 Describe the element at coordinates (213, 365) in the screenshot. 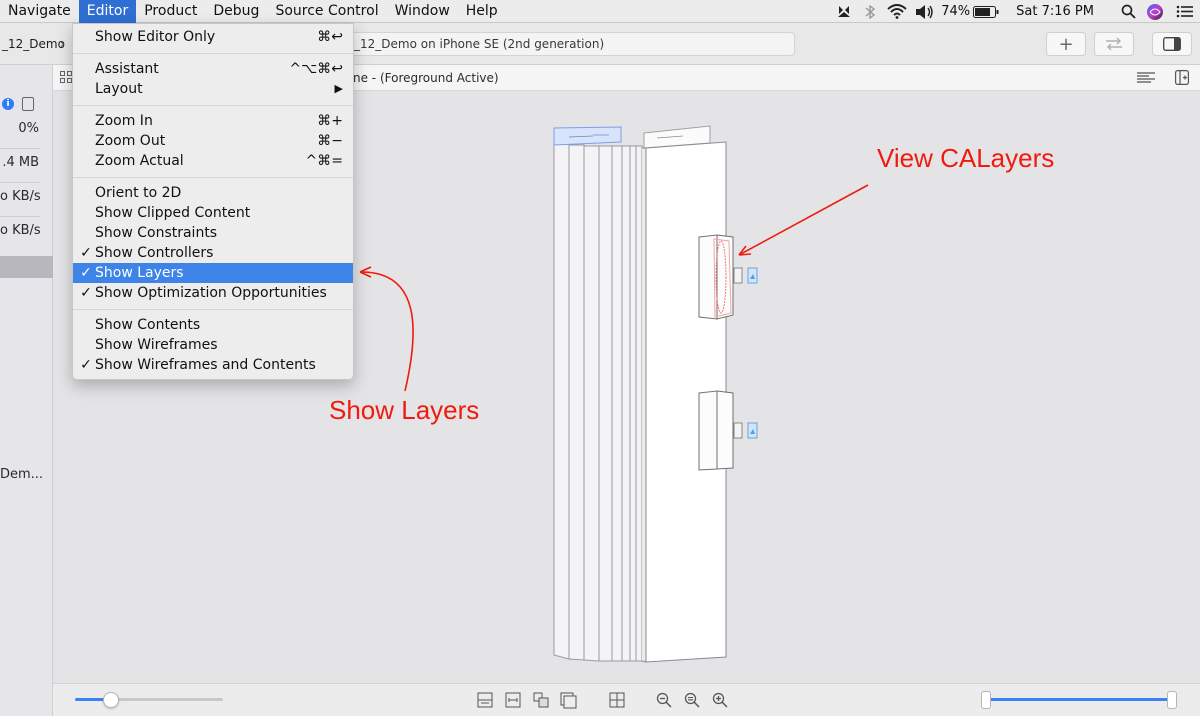

I see `menu-item-show-wireframes-and-contents: ✓ Show Wireframes and Contents` at that location.